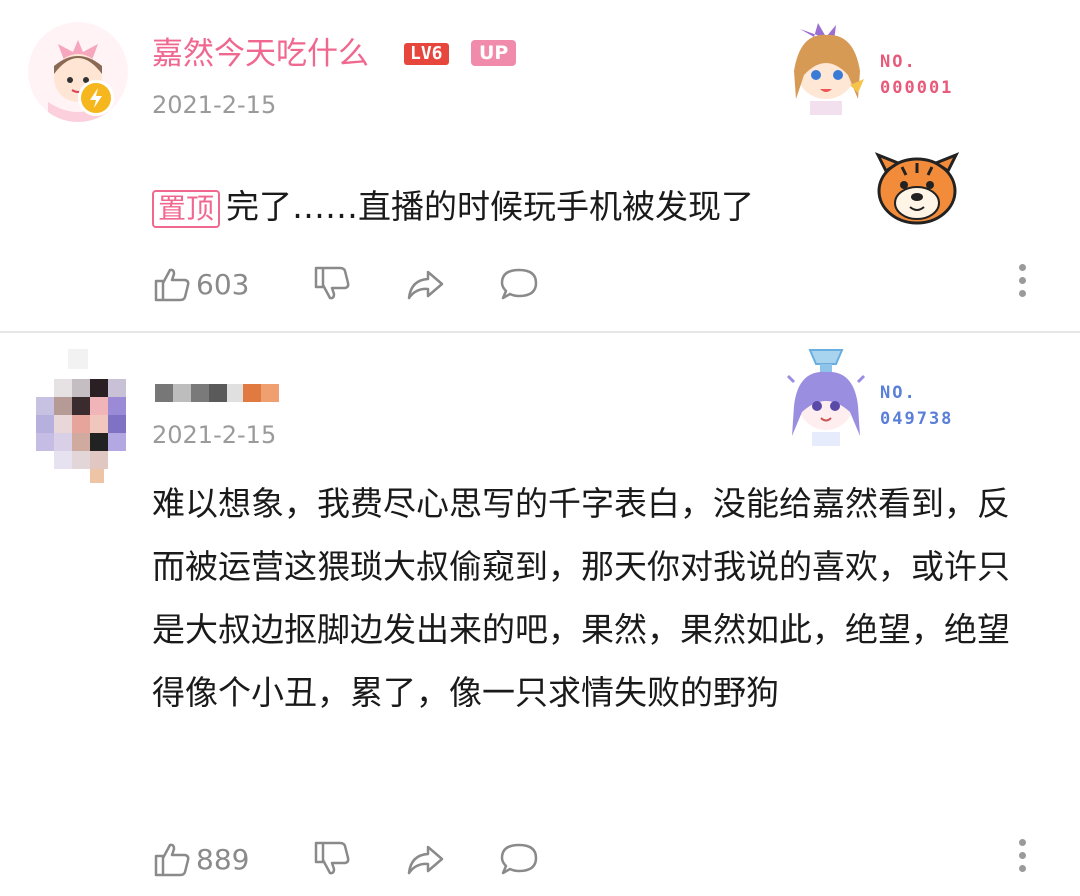 This screenshot has height=896, width=1080. What do you see at coordinates (540, 332) in the screenshot?
I see `divider` at bounding box center [540, 332].